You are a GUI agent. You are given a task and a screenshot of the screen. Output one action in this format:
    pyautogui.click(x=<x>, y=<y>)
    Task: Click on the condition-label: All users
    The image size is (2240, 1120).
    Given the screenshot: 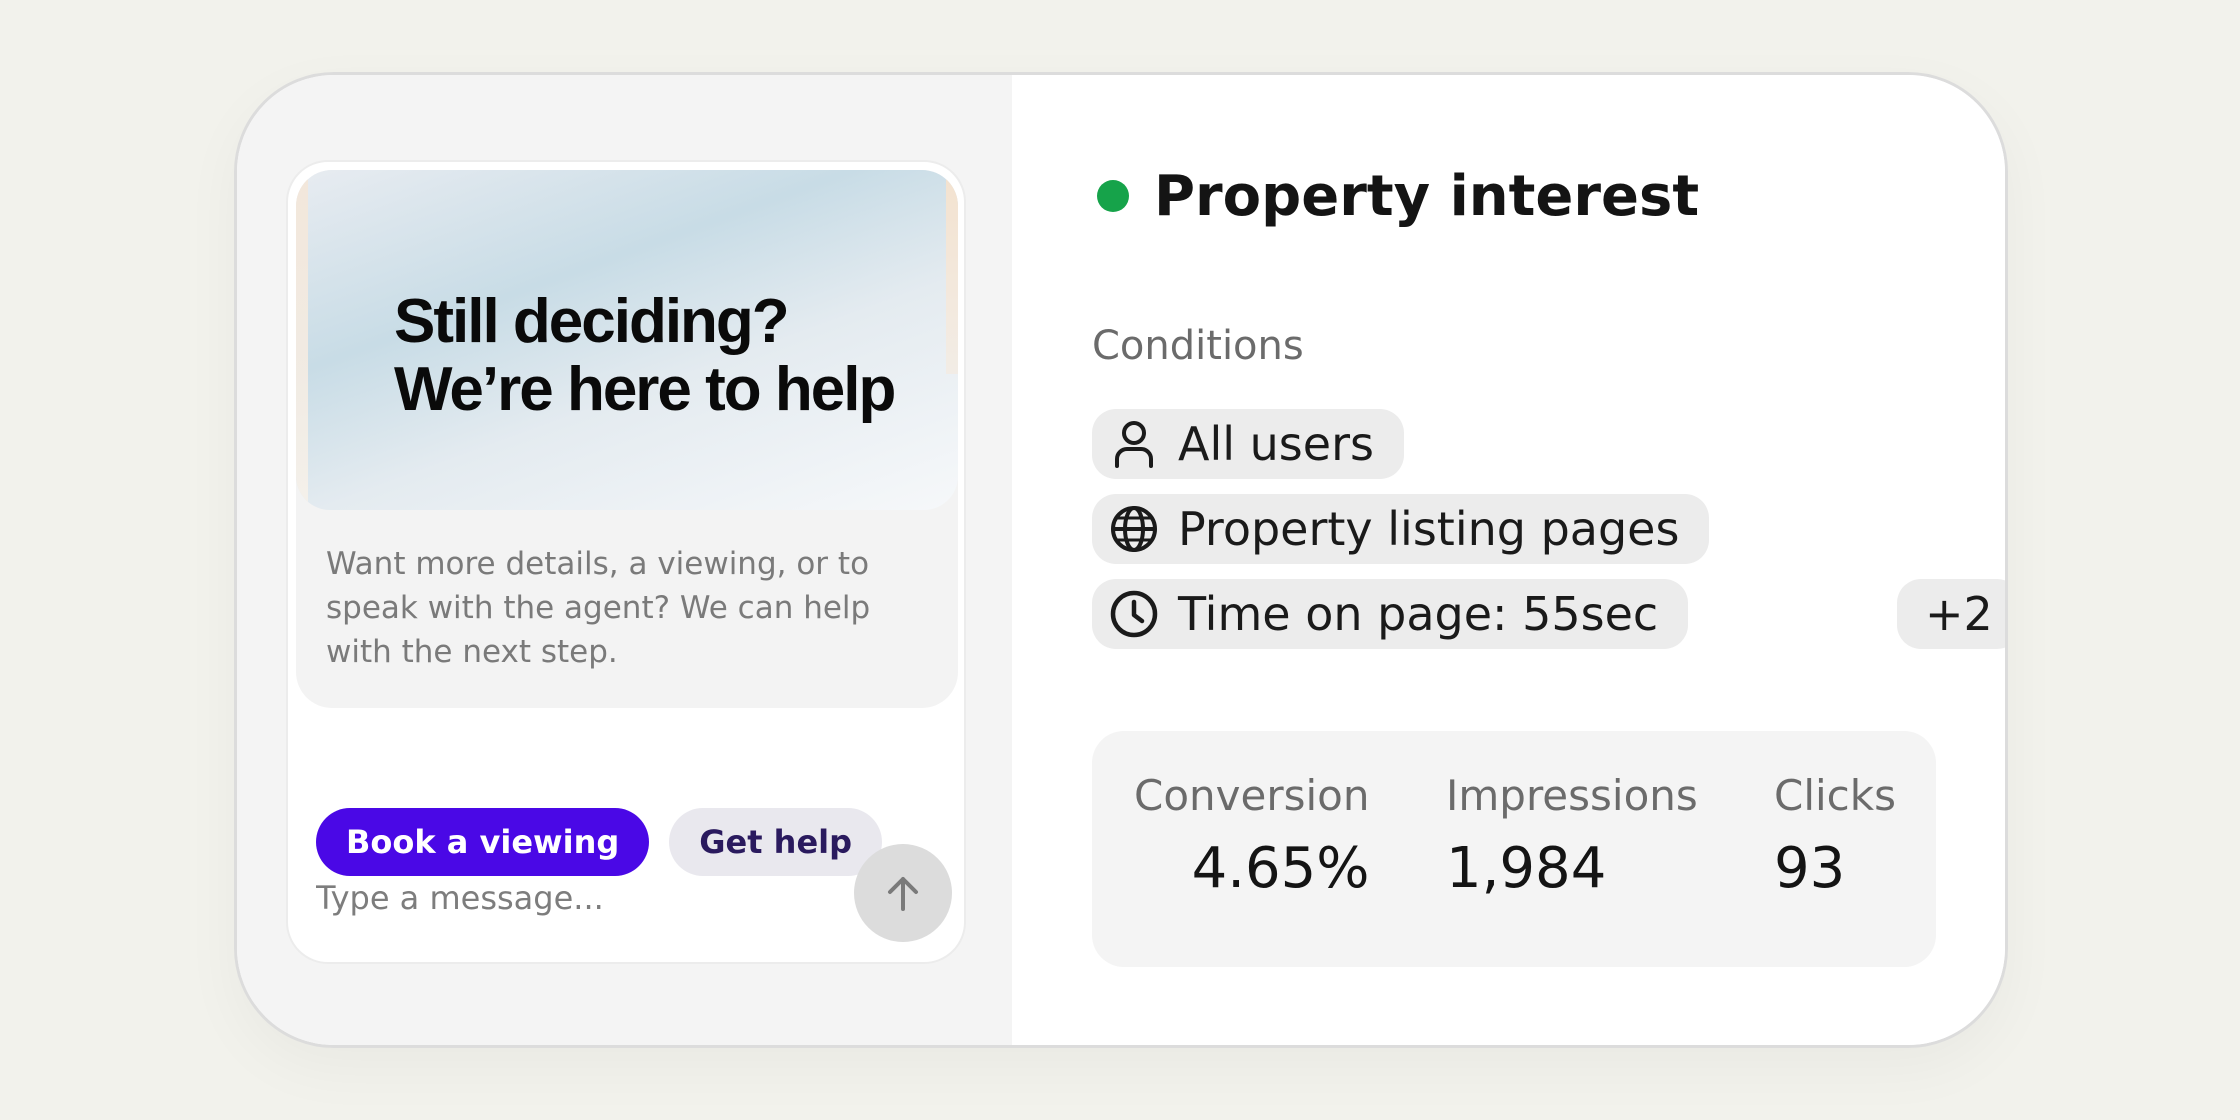 What is the action you would take?
    pyautogui.click(x=1276, y=444)
    